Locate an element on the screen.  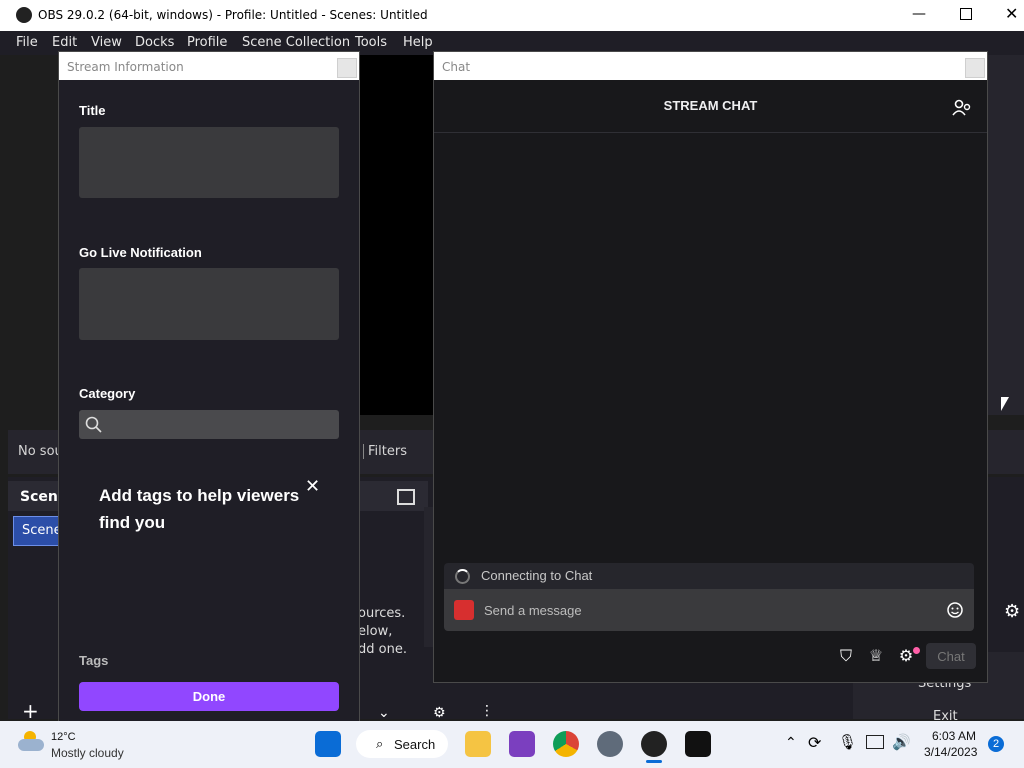
camera-icon is located at coordinates (464, 610).